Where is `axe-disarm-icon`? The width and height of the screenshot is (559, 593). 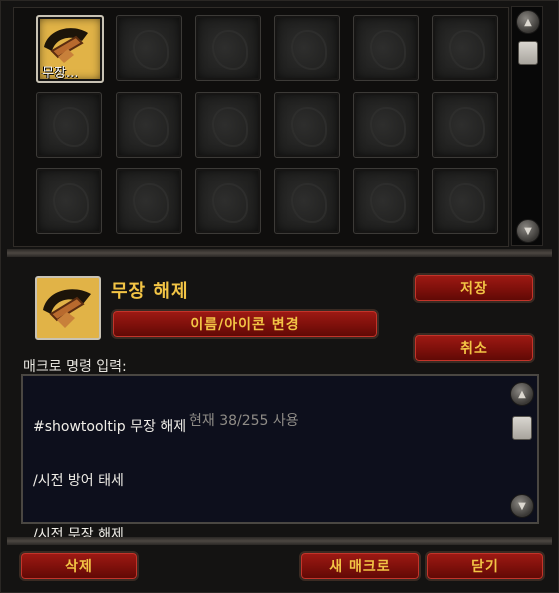
axe-disarm-icon is located at coordinates (67, 308).